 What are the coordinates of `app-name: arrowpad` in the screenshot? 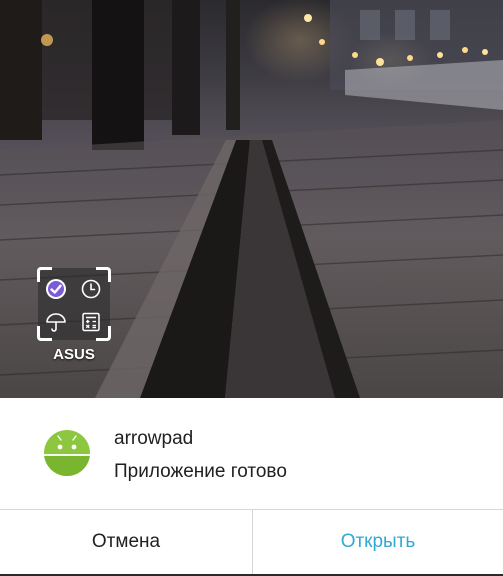 It's located at (154, 438).